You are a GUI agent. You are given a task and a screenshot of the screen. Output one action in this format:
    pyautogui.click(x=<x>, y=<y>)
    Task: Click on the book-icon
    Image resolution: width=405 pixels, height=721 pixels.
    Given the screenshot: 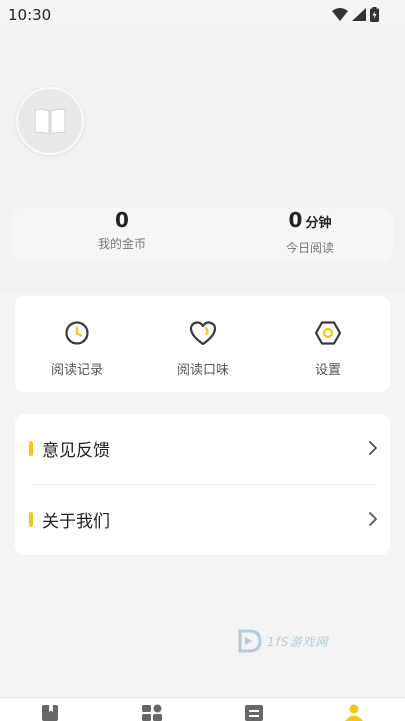 What is the action you would take?
    pyautogui.click(x=50, y=121)
    